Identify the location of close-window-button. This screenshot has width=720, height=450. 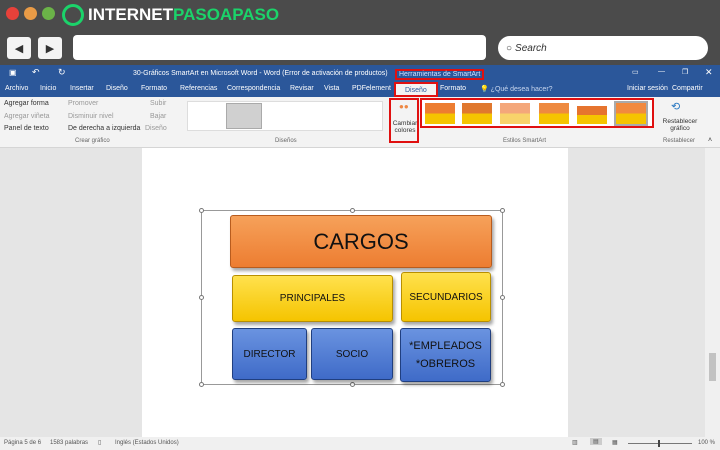
(12, 13).